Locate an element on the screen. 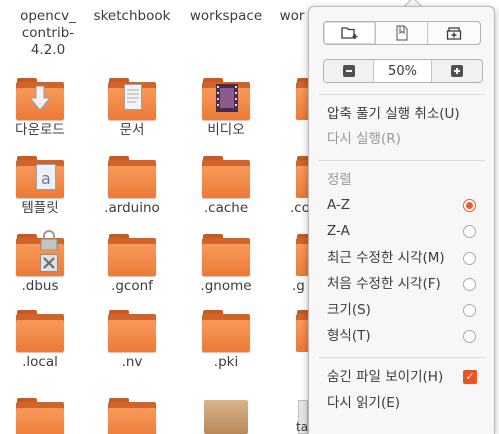  new-folder-icon is located at coordinates (348, 33).